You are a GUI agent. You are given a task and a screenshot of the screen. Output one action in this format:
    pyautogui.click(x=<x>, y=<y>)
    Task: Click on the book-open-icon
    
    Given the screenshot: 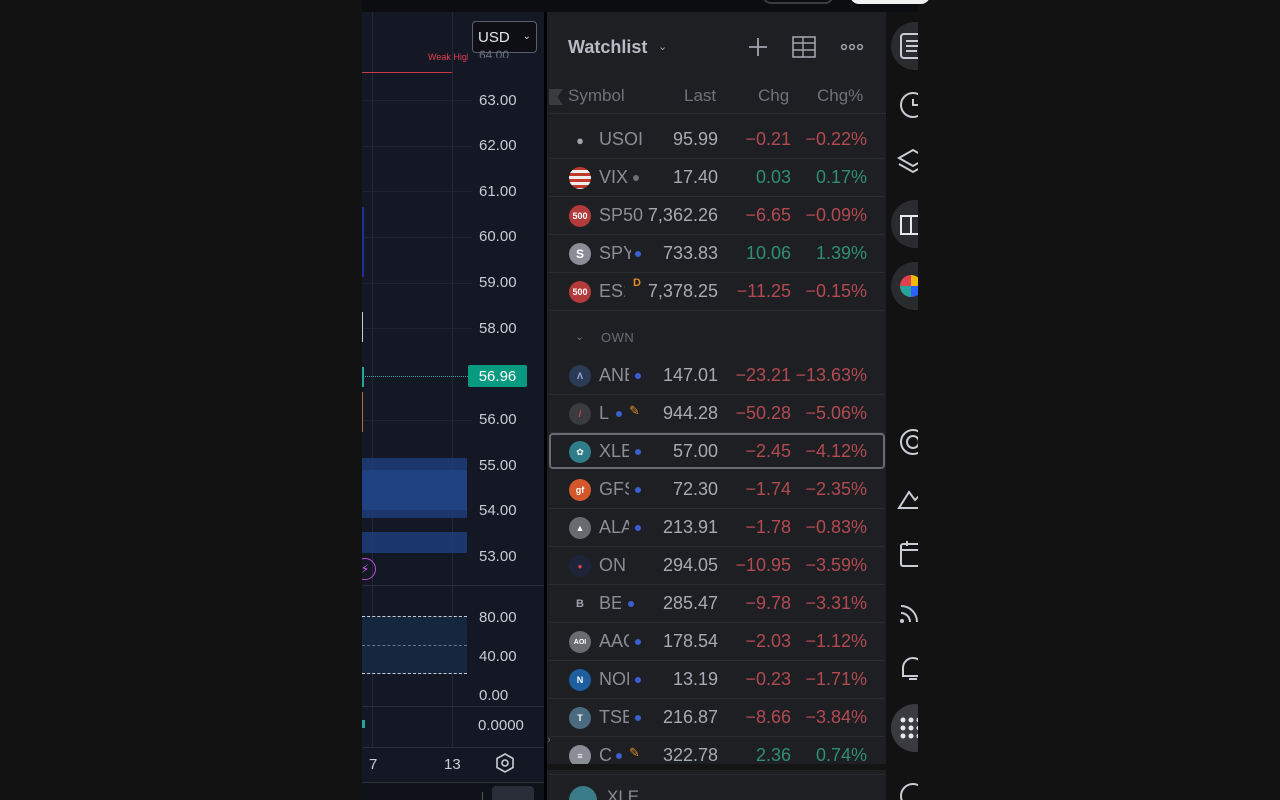 What is the action you would take?
    pyautogui.click(x=904, y=224)
    